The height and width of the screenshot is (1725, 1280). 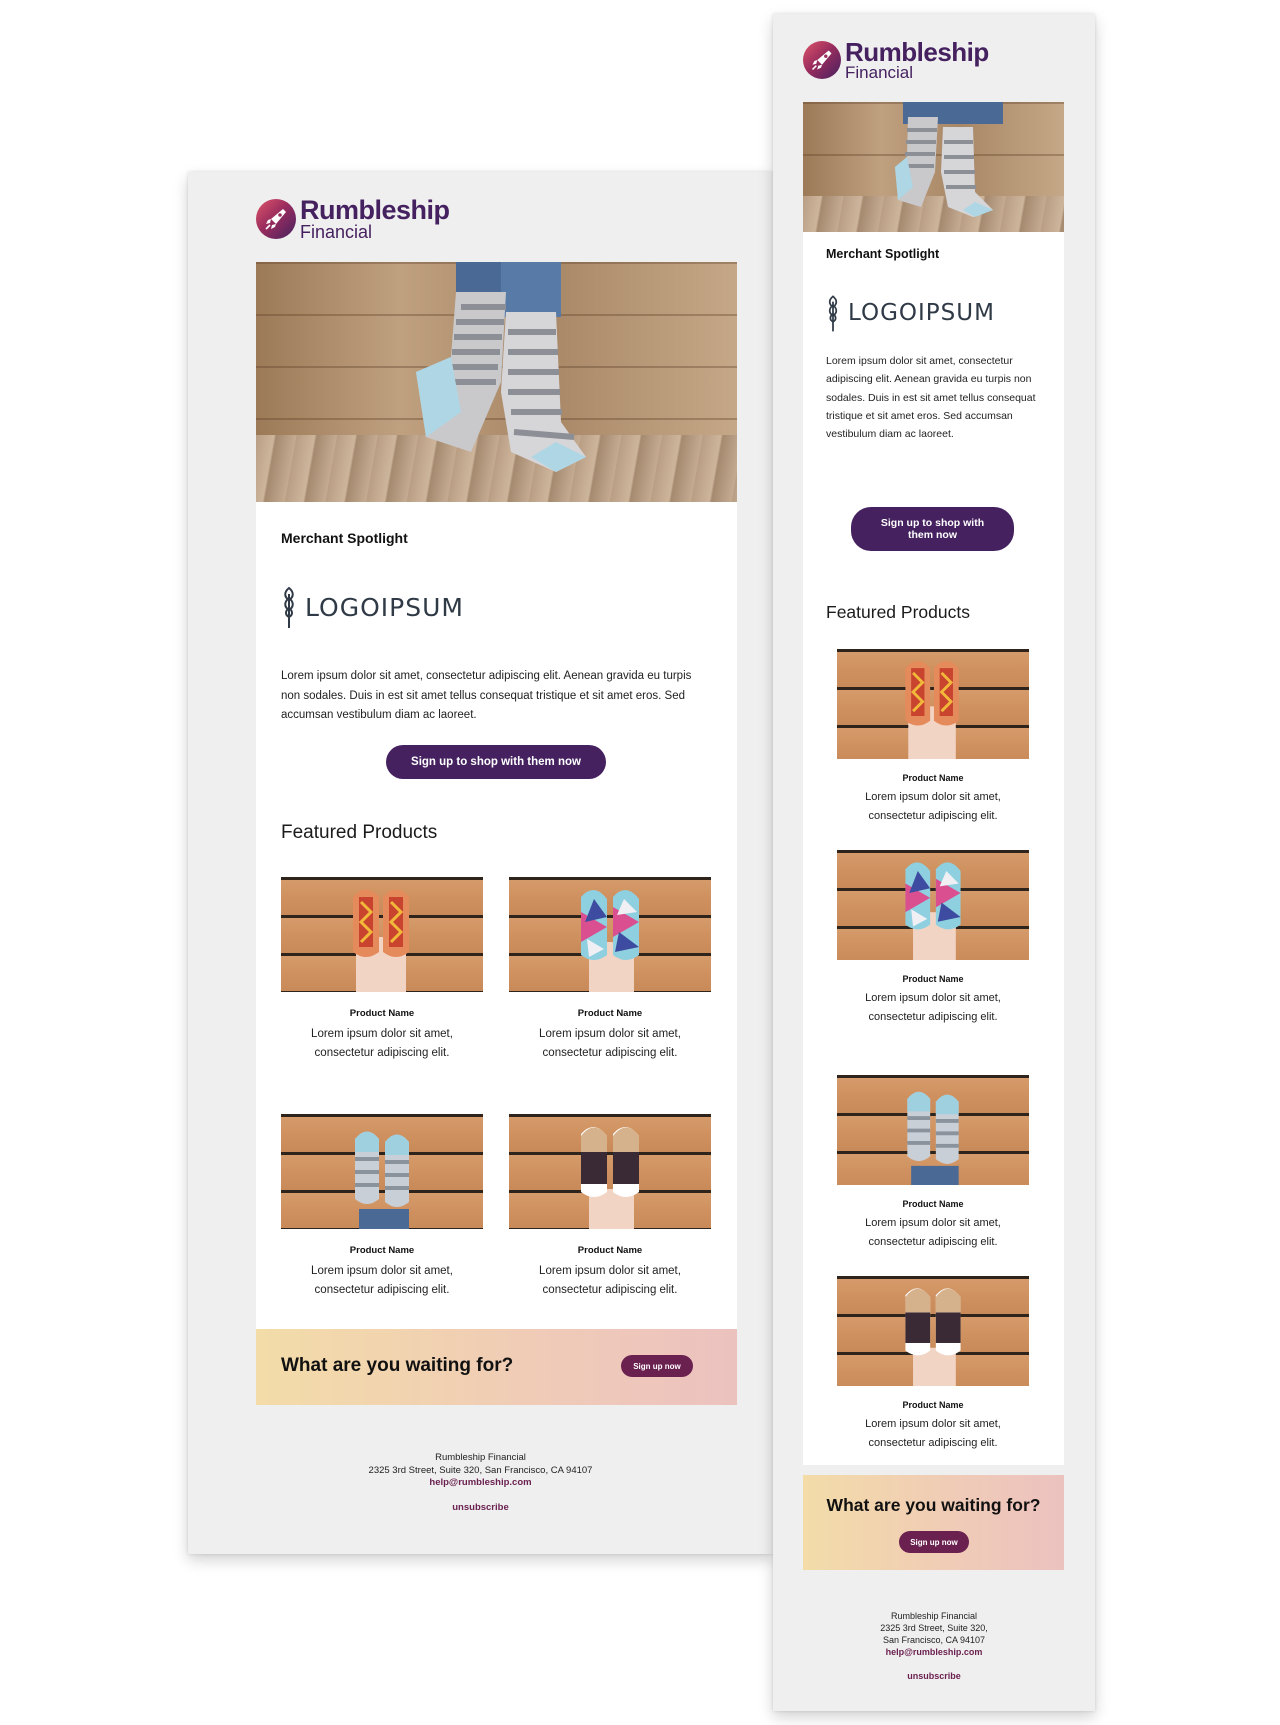 I want to click on footer-address-line1: 2325 3rd Street, Suite 320,, so click(x=934, y=1628).